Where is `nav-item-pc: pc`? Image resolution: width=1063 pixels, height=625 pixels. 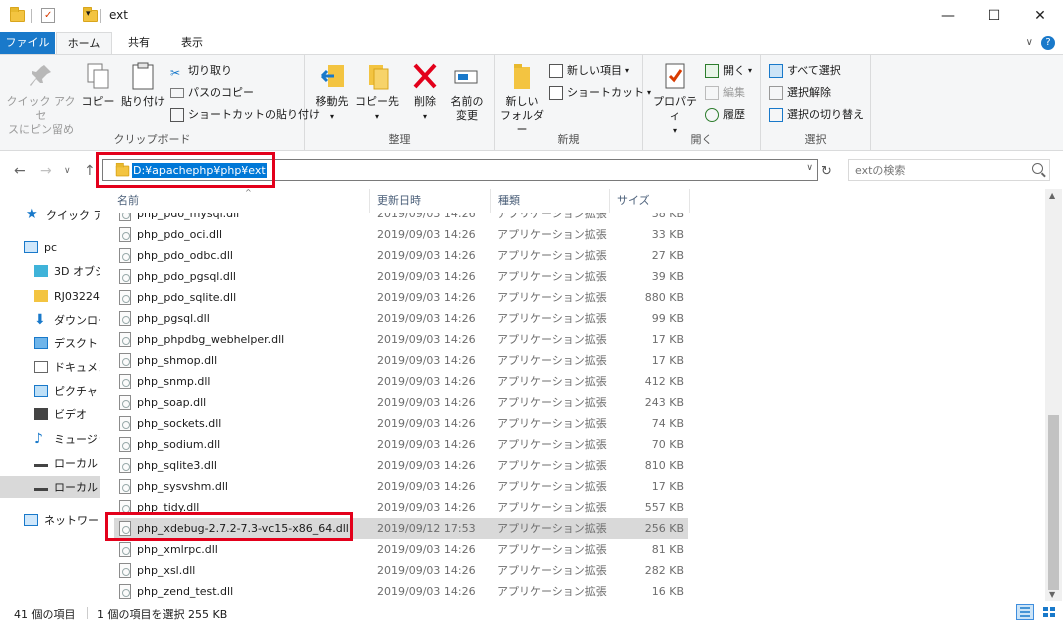 nav-item-pc: pc is located at coordinates (50, 247).